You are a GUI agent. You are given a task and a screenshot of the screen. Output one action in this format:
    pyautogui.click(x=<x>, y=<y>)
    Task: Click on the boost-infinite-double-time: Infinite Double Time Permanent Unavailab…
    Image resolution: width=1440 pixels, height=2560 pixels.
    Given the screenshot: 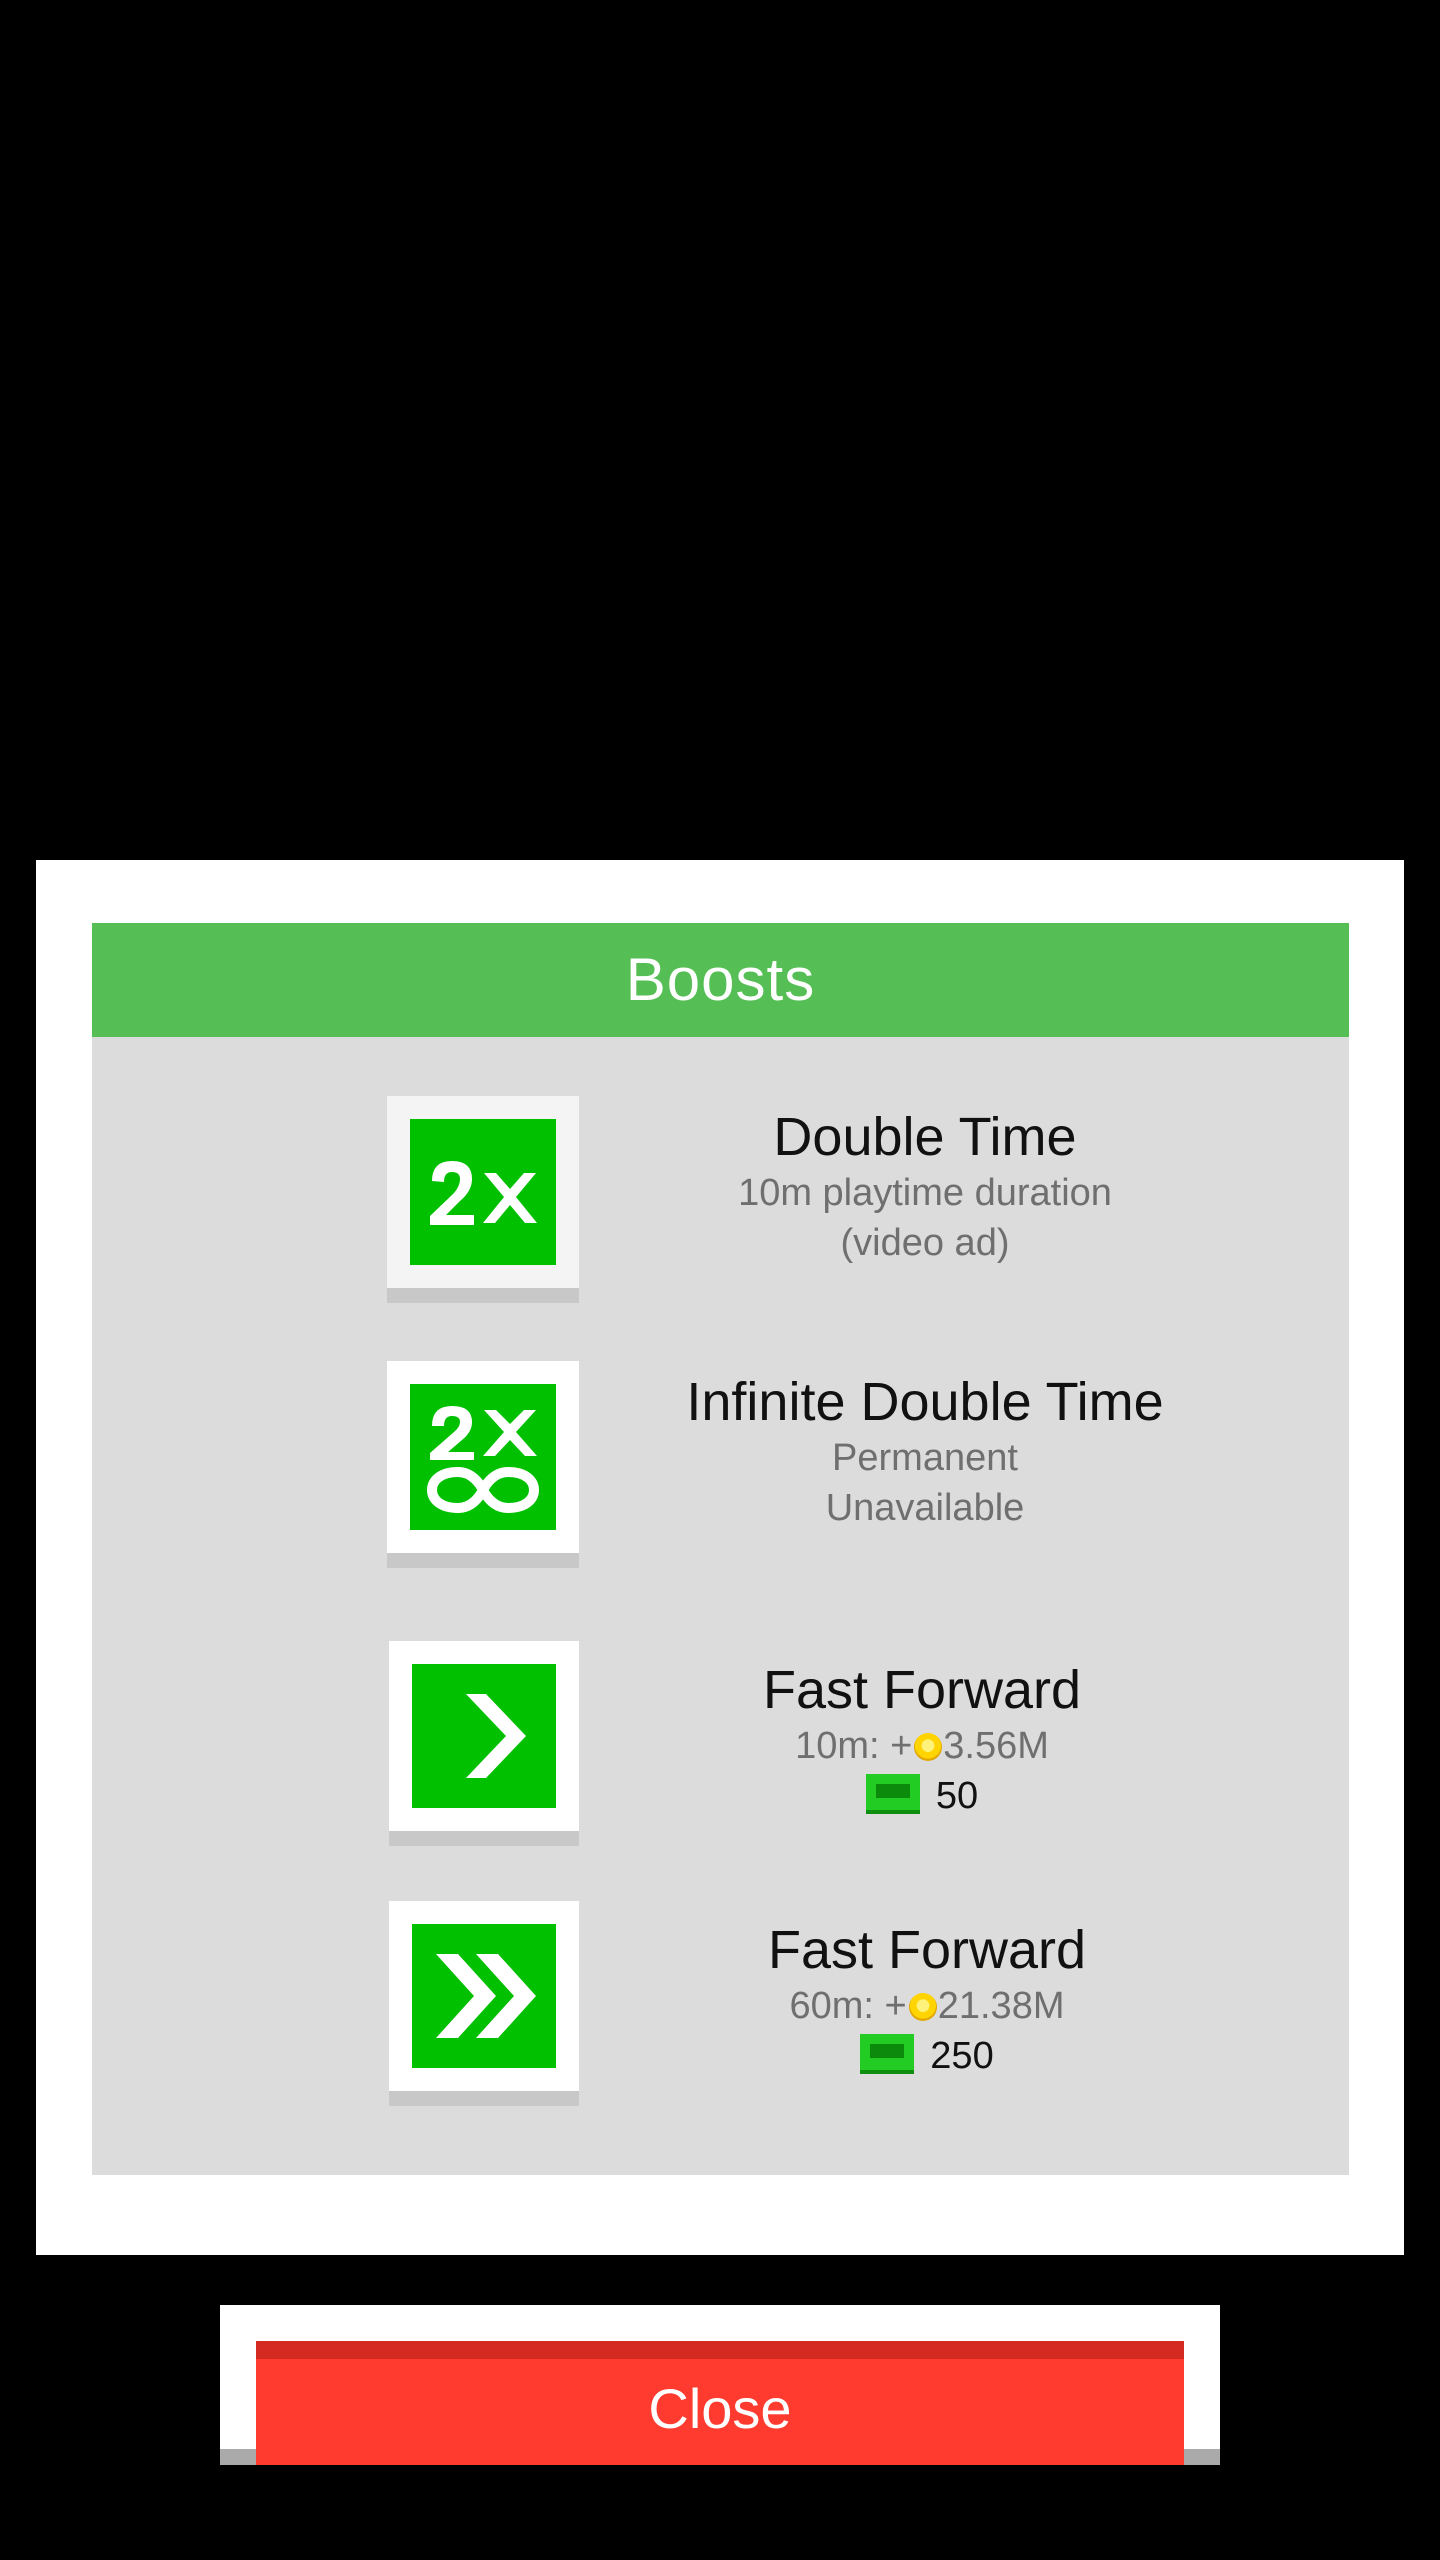 What is the action you would take?
    pyautogui.click(x=720, y=1466)
    